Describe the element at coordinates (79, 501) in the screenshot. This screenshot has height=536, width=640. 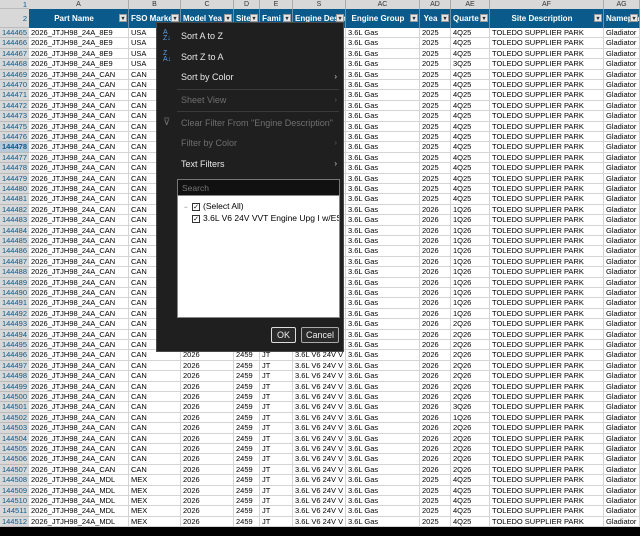
I see `table-cell: 2026_JTJH98_24A_MDL` at that location.